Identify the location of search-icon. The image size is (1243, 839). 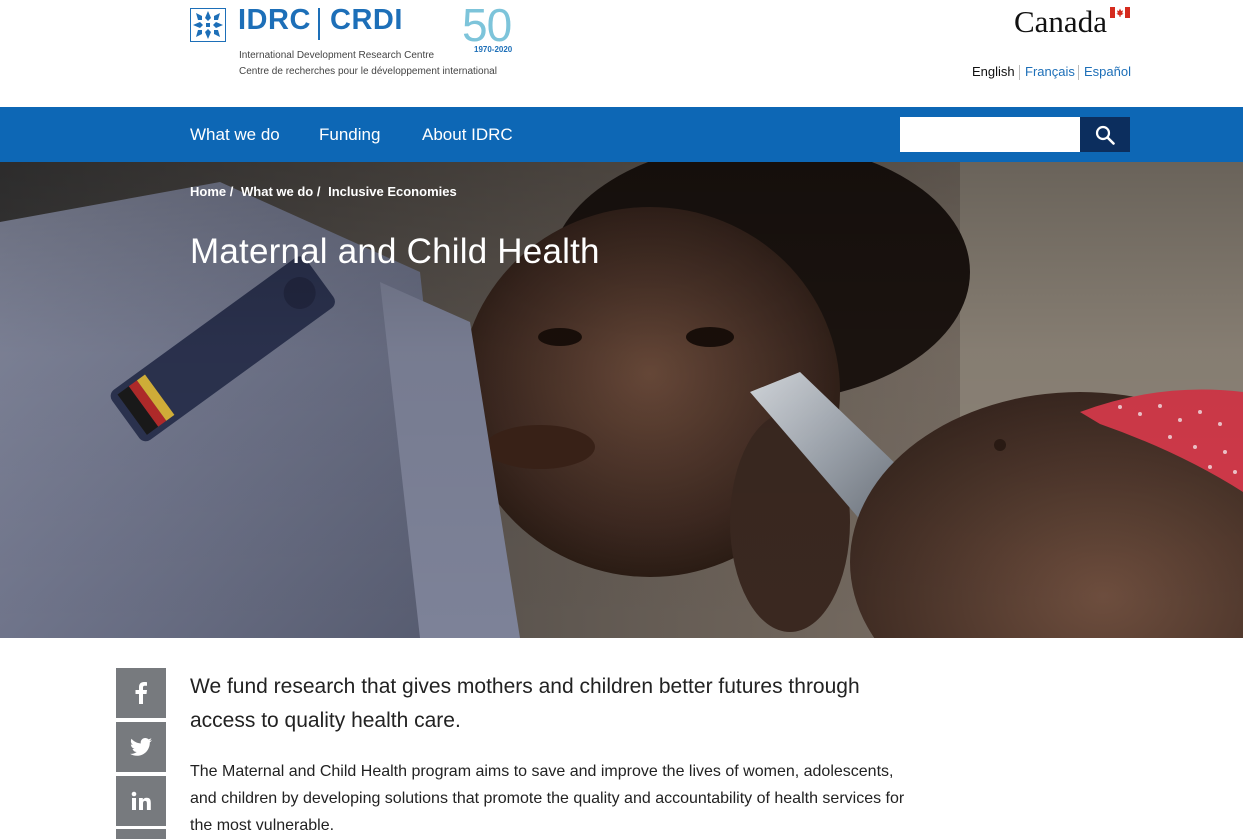
(1105, 135).